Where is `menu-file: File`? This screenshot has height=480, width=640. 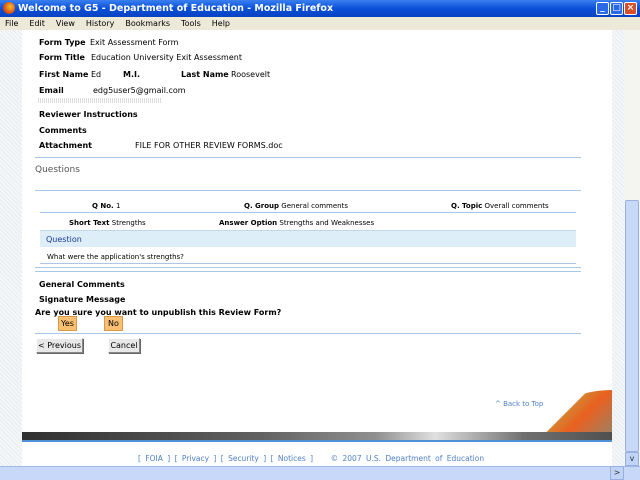 menu-file: File is located at coordinates (11, 23).